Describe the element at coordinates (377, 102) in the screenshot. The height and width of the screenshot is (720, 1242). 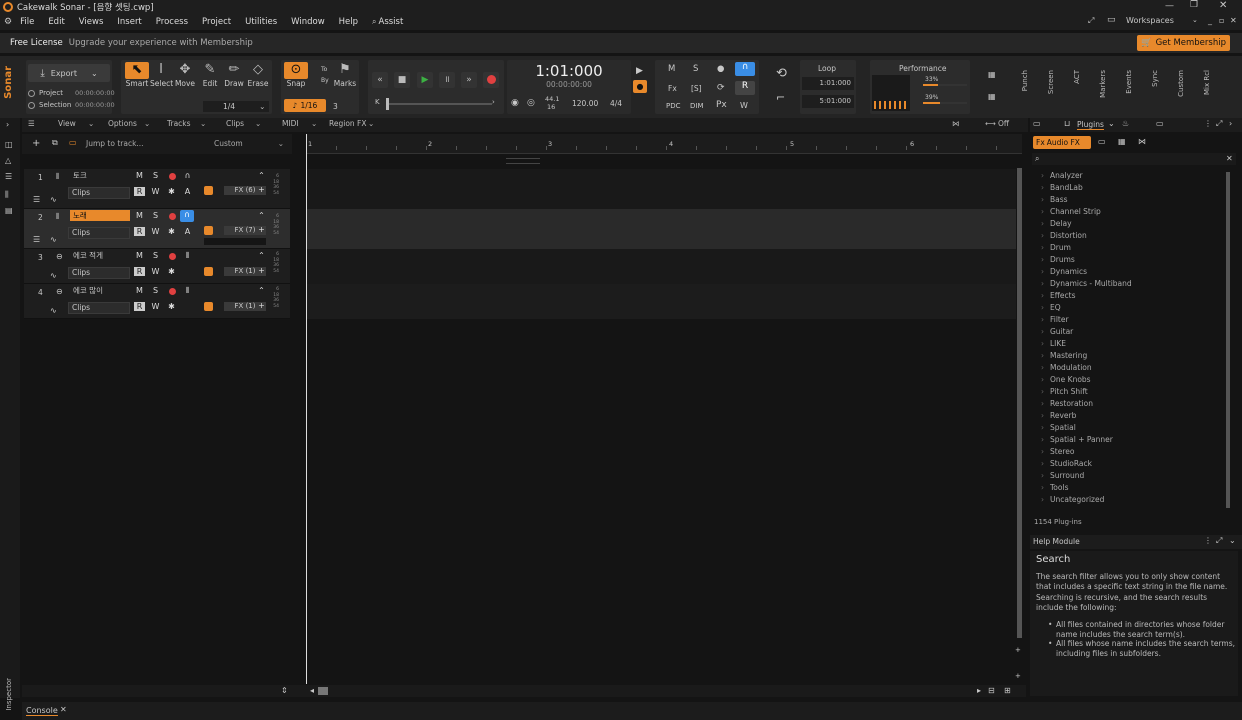
I see `skip-start-icon: K` at that location.